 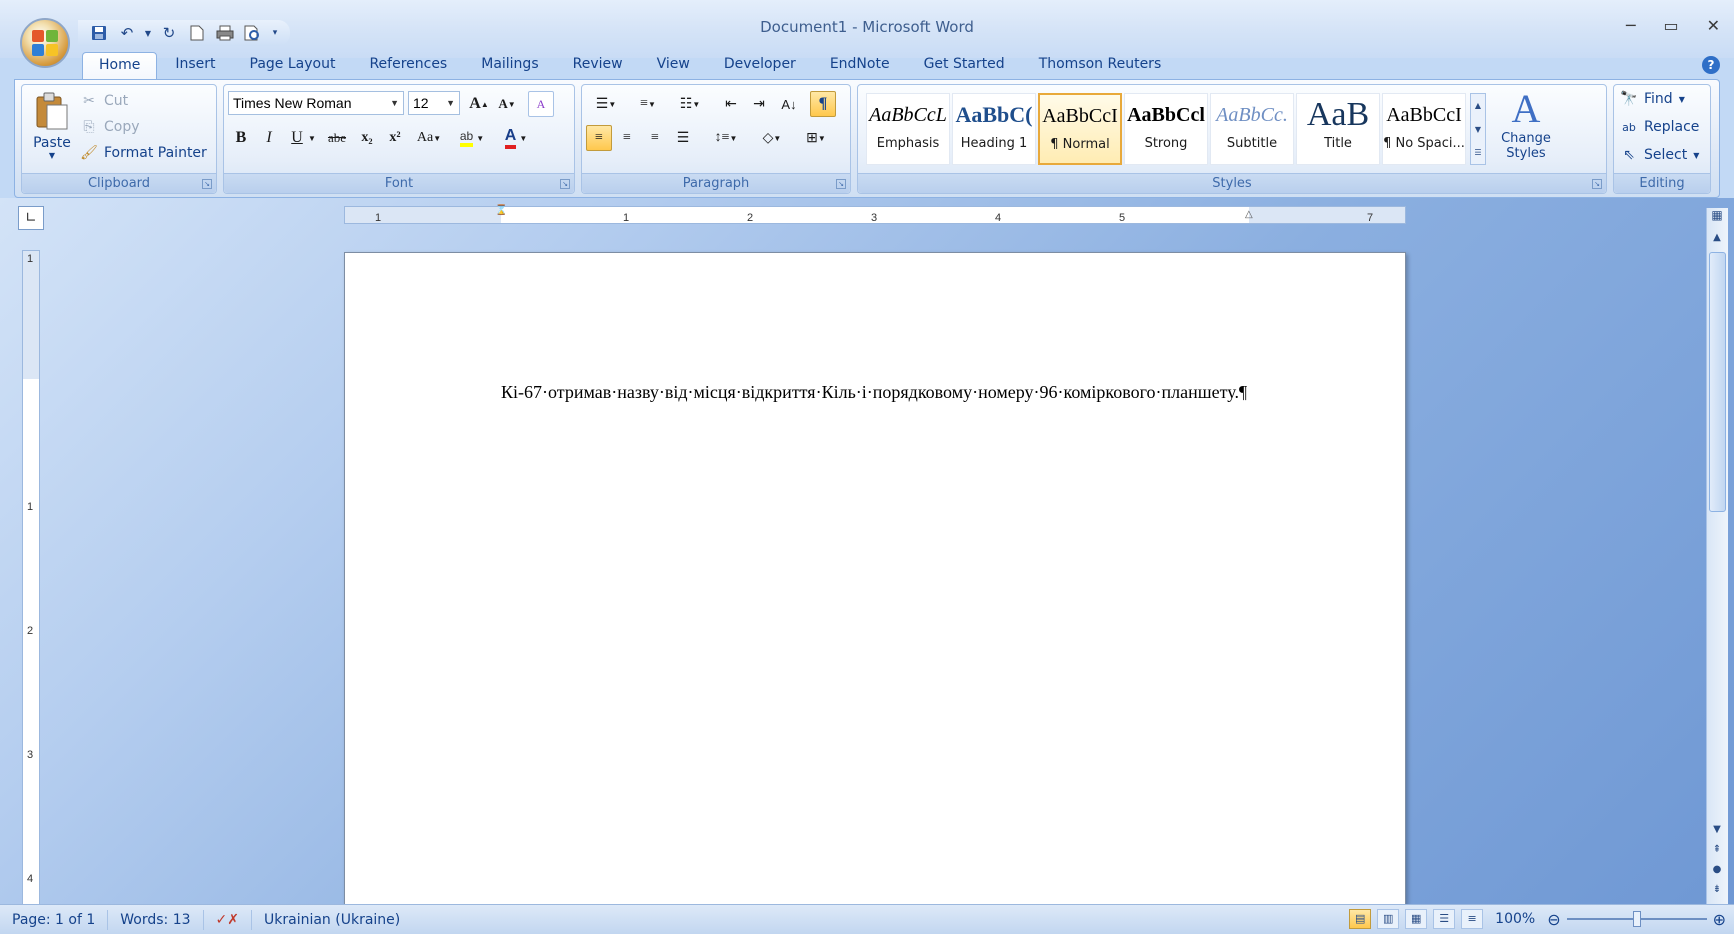 I want to click on horizontal-ruler: 1 1 2 3 4 5 7 ⌛ △, so click(x=875, y=214).